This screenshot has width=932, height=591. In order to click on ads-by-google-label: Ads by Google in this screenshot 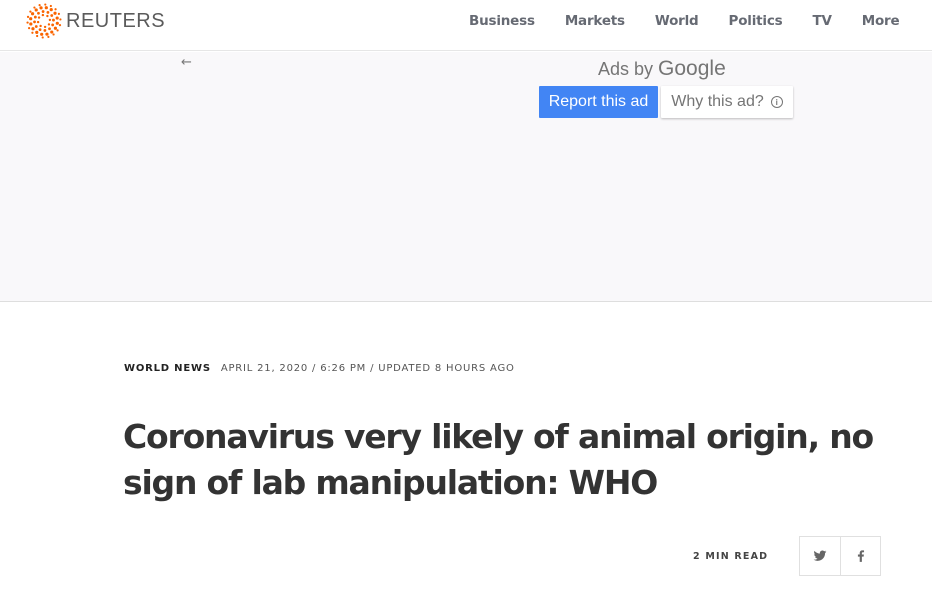, I will do `click(662, 69)`.